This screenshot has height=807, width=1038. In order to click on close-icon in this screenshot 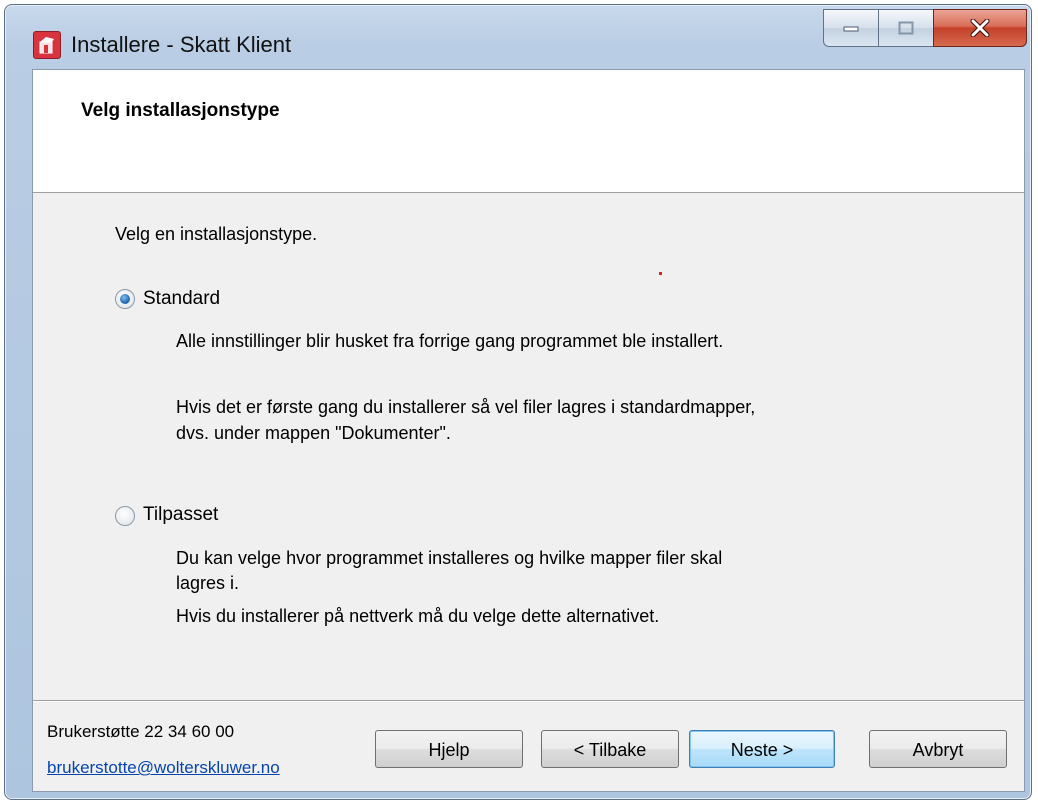, I will do `click(980, 28)`.